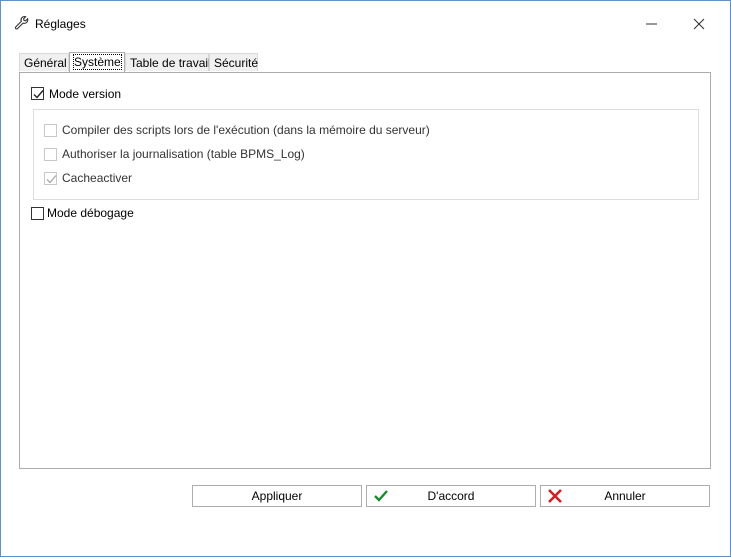  I want to click on debug-mode-label: Mode débogage, so click(90, 213).